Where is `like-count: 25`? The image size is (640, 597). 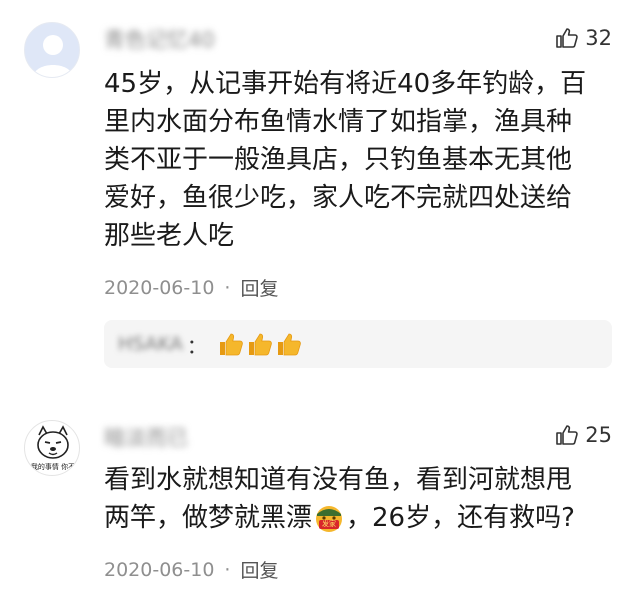 like-count: 25 is located at coordinates (598, 435).